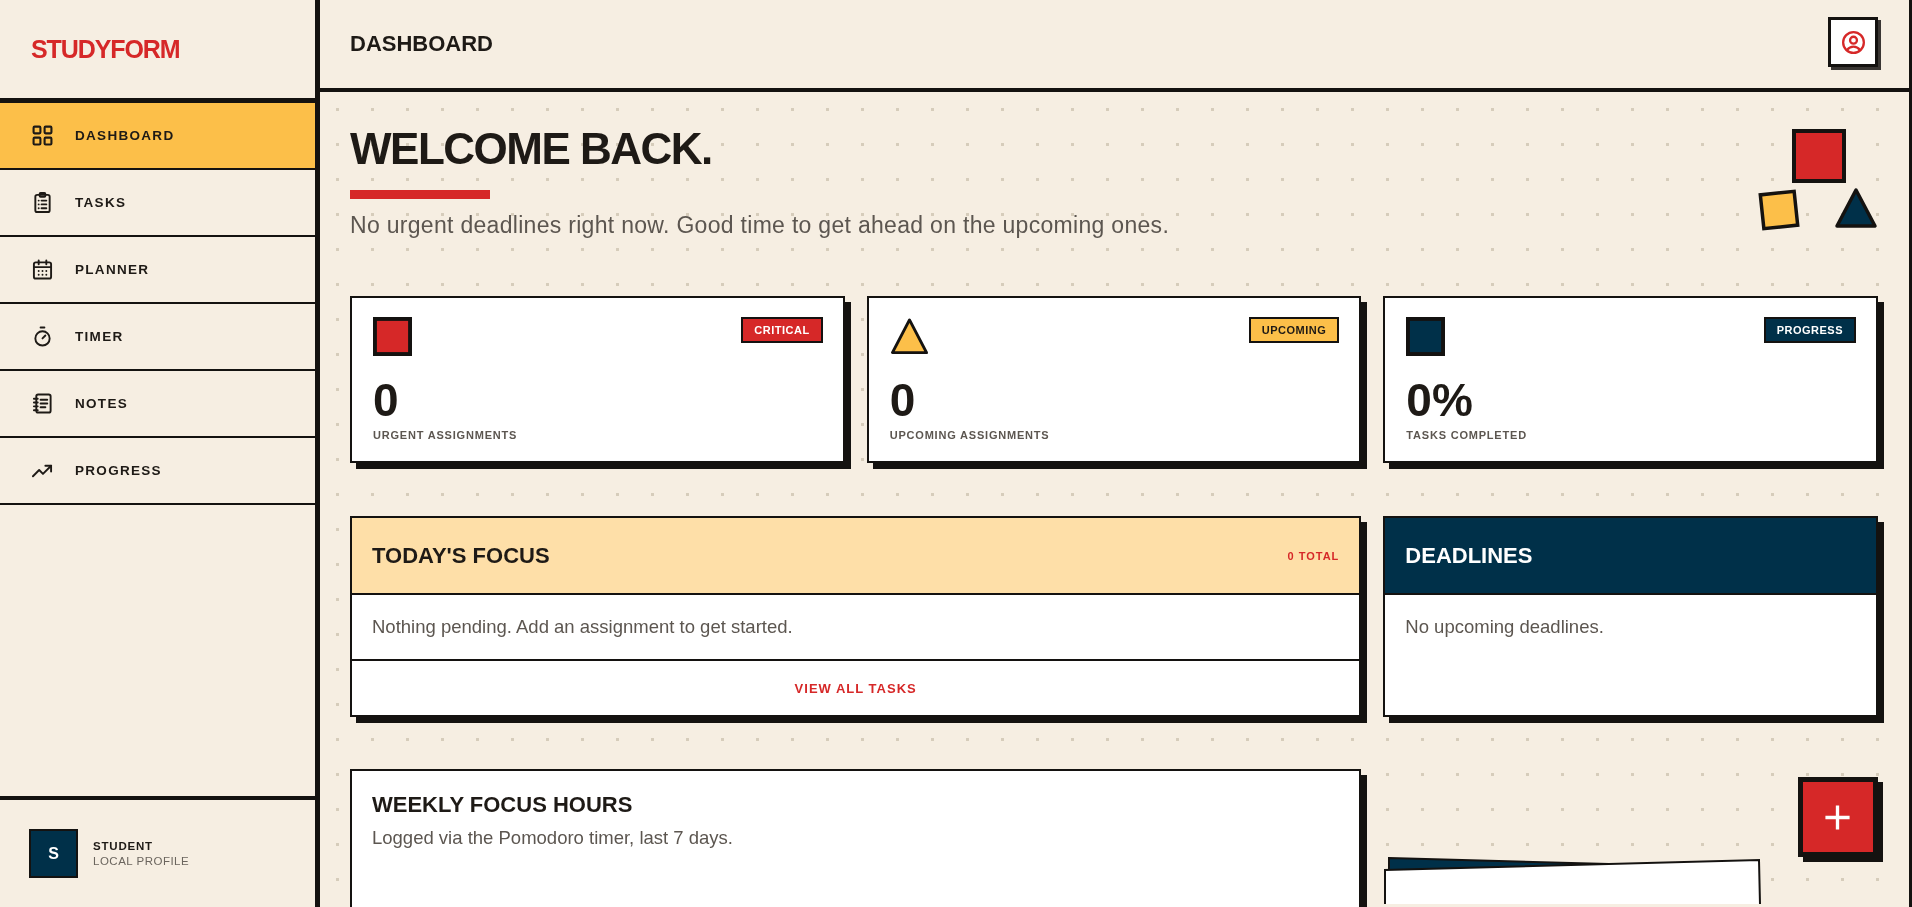  Describe the element at coordinates (1856, 208) in the screenshot. I see `triangle-decoration` at that location.